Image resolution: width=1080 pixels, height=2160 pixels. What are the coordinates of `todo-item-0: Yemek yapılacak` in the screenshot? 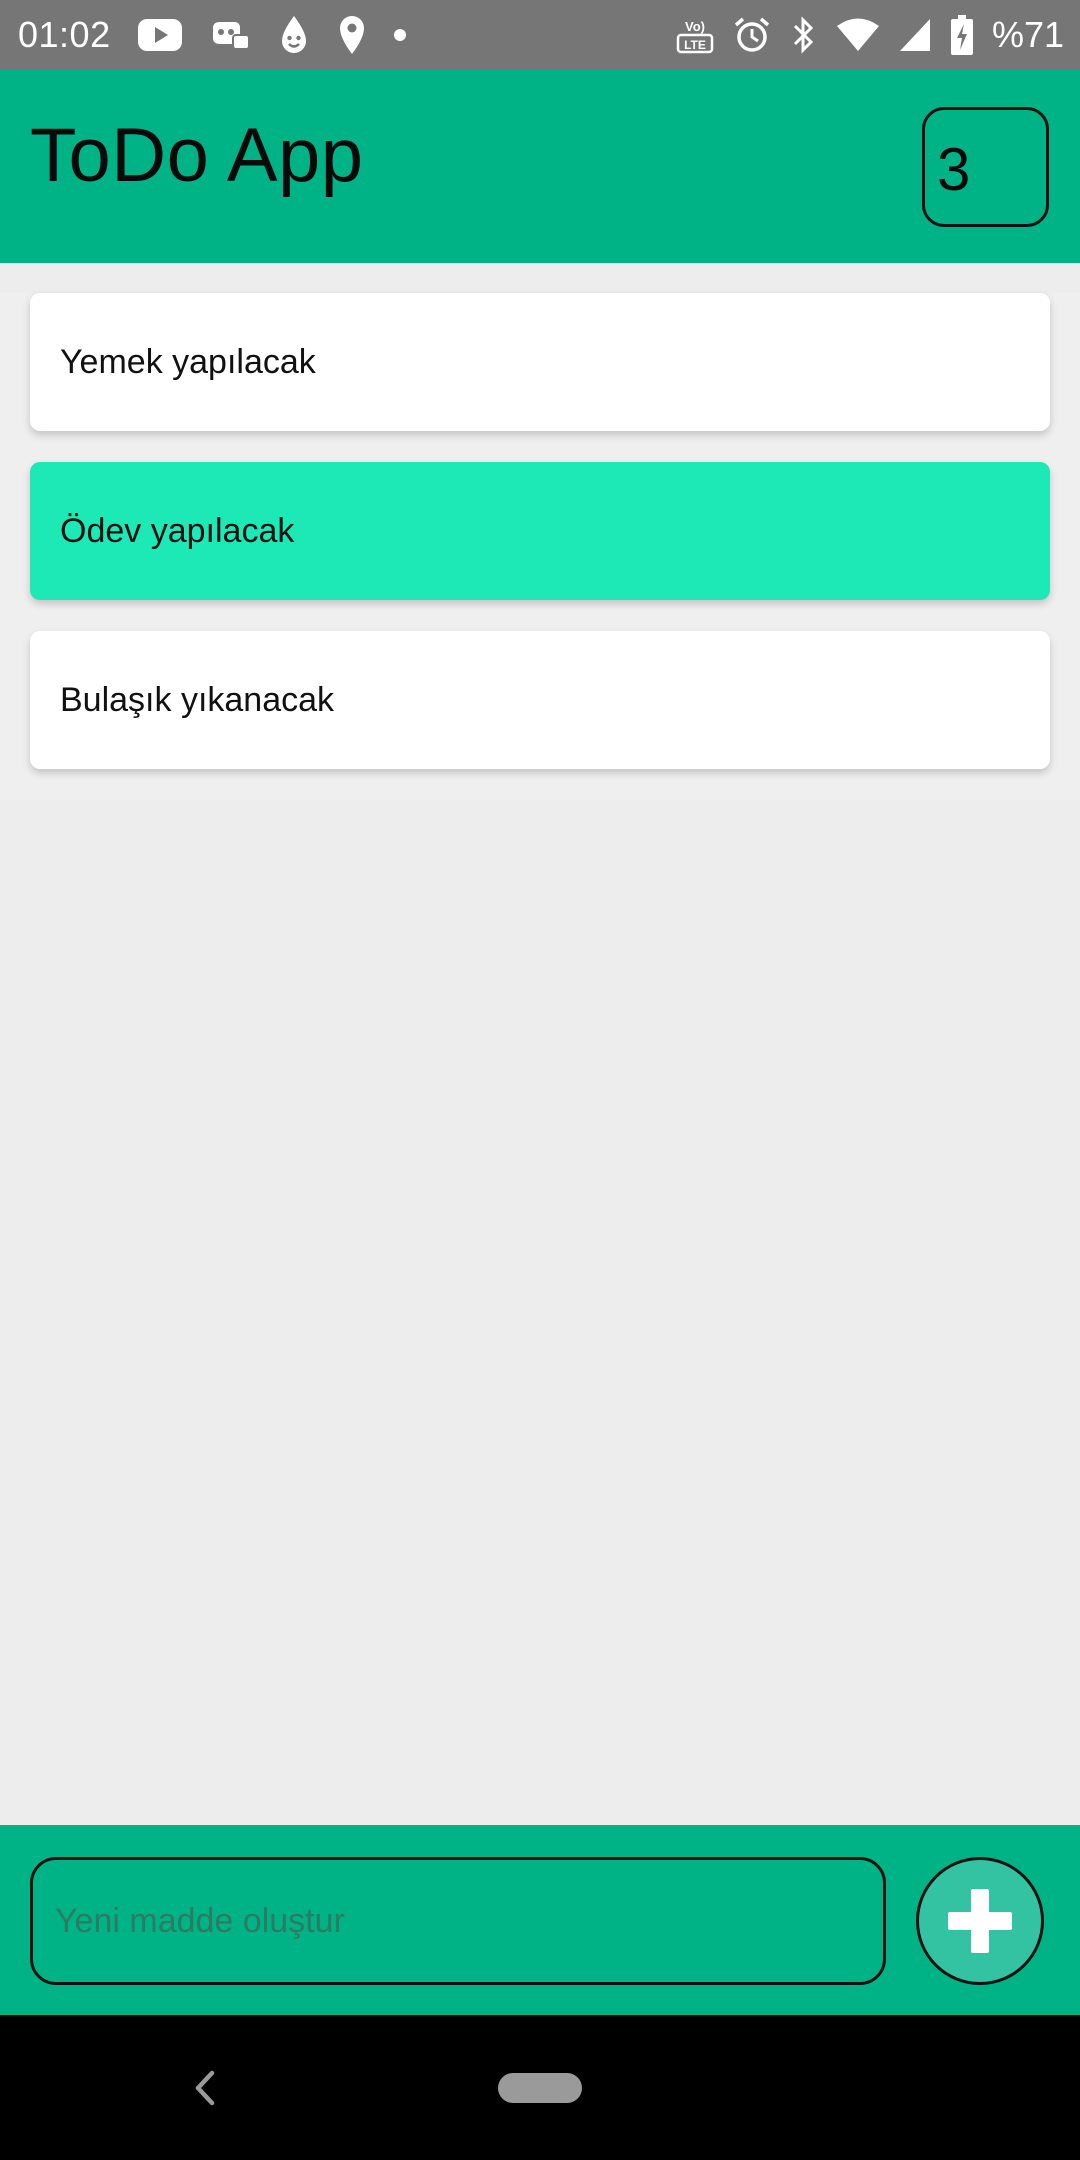 It's located at (540, 362).